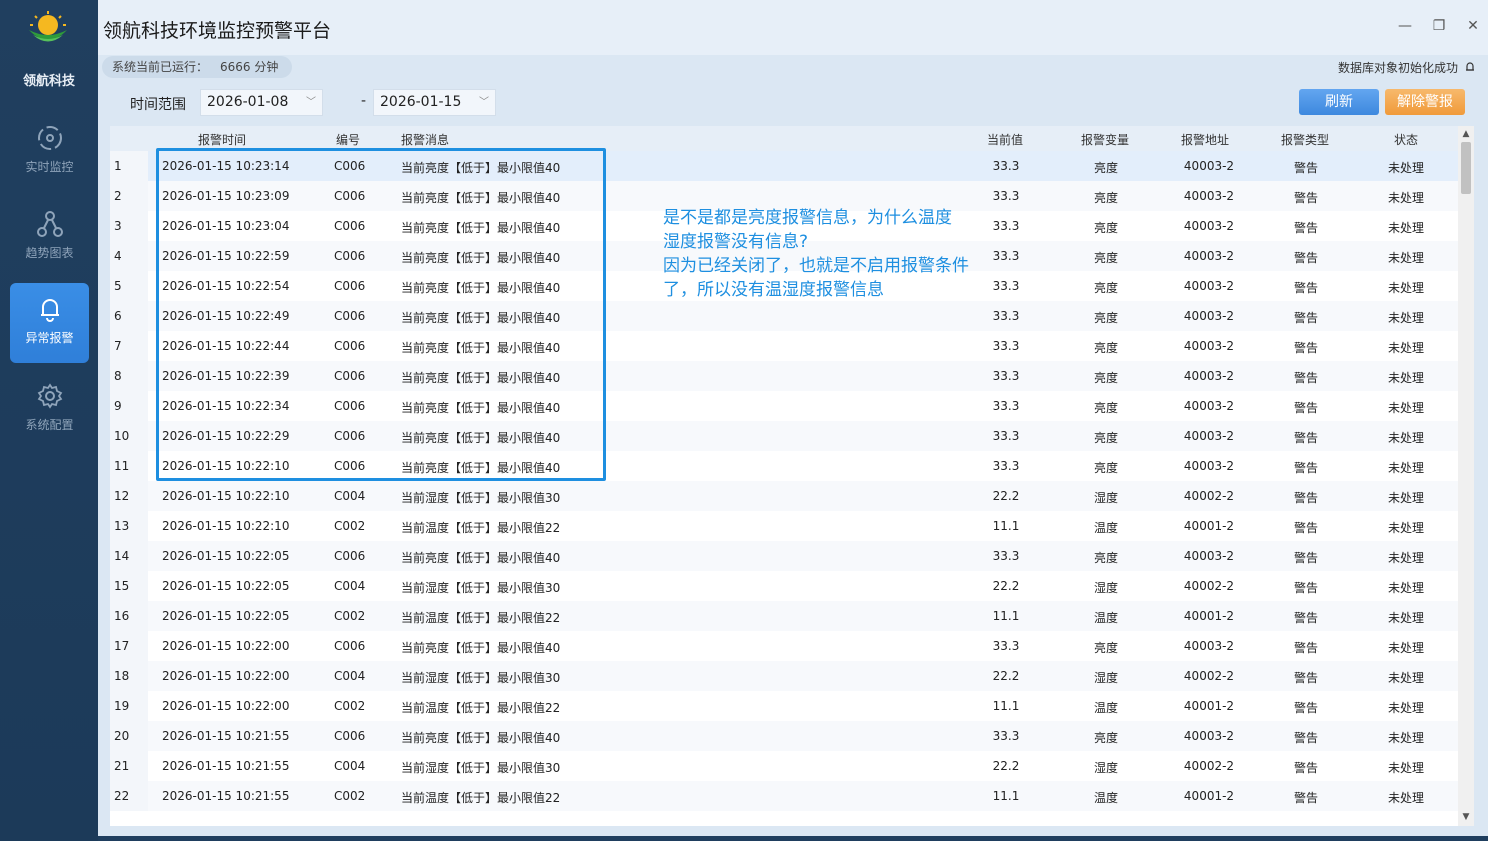 This screenshot has height=841, width=1488. Describe the element at coordinates (49, 310) in the screenshot. I see `bell-icon` at that location.